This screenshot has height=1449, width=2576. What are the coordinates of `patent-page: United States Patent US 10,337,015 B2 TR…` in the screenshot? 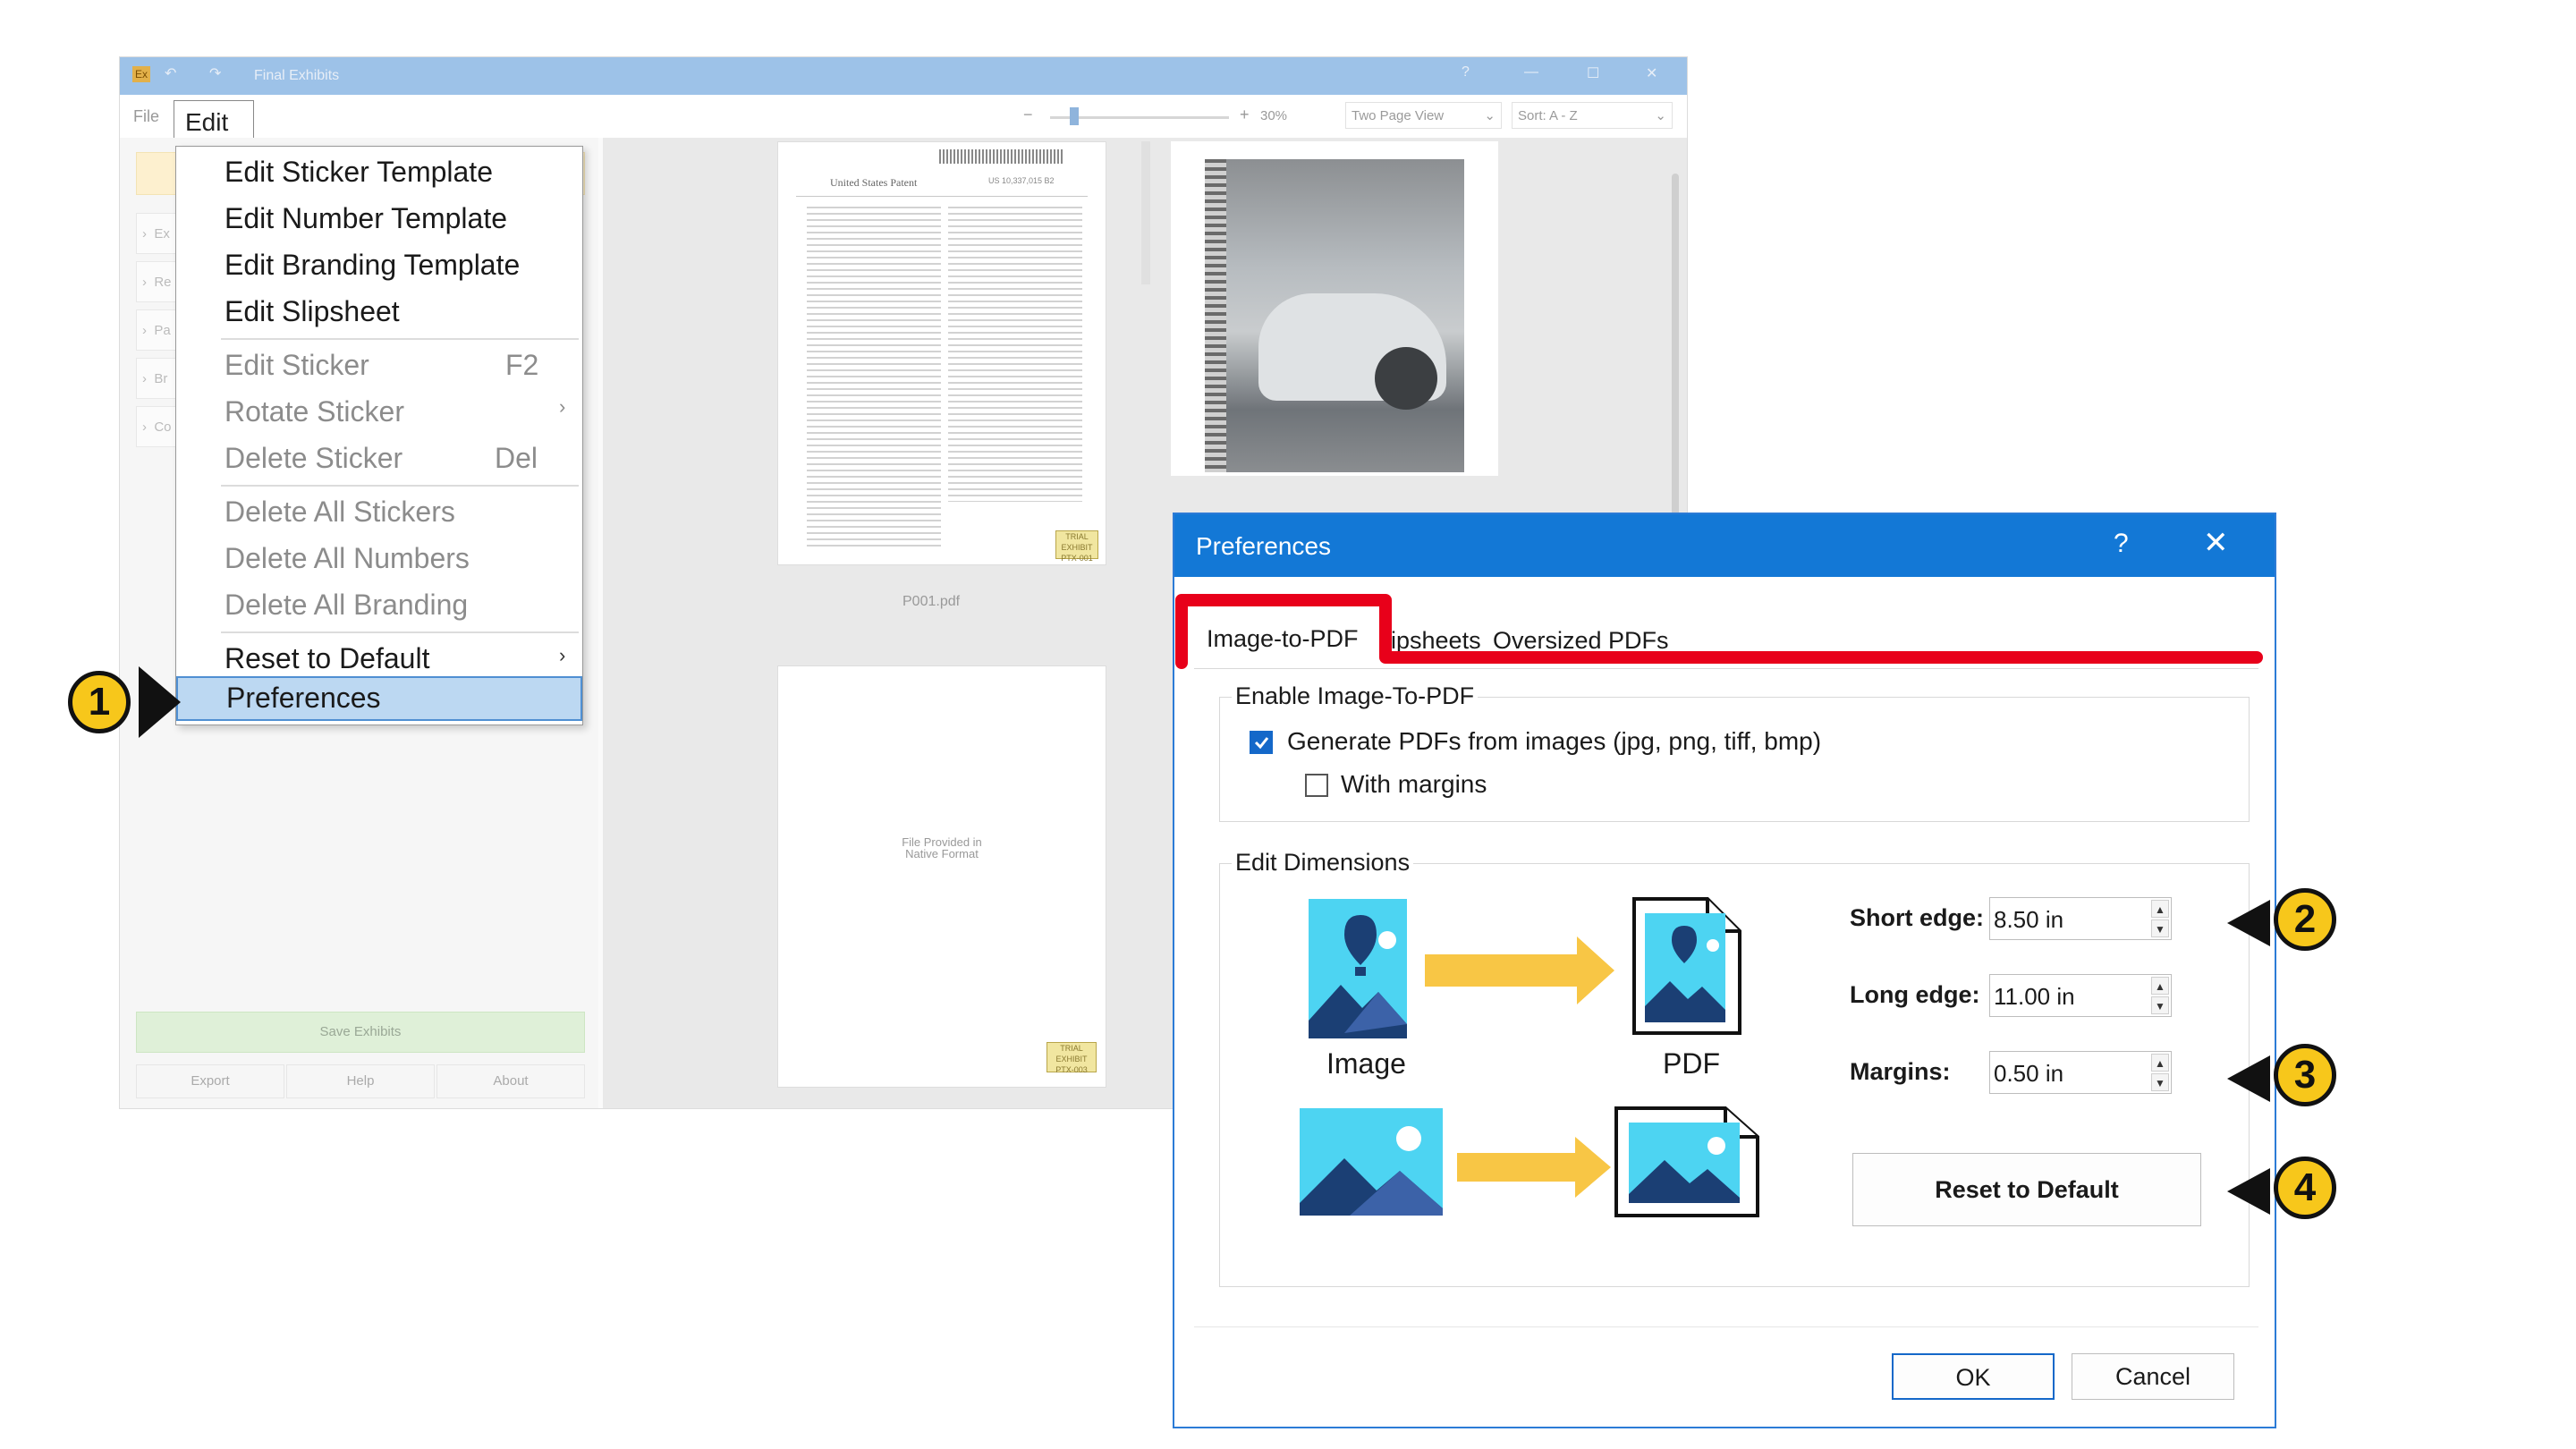 It's located at (941, 353).